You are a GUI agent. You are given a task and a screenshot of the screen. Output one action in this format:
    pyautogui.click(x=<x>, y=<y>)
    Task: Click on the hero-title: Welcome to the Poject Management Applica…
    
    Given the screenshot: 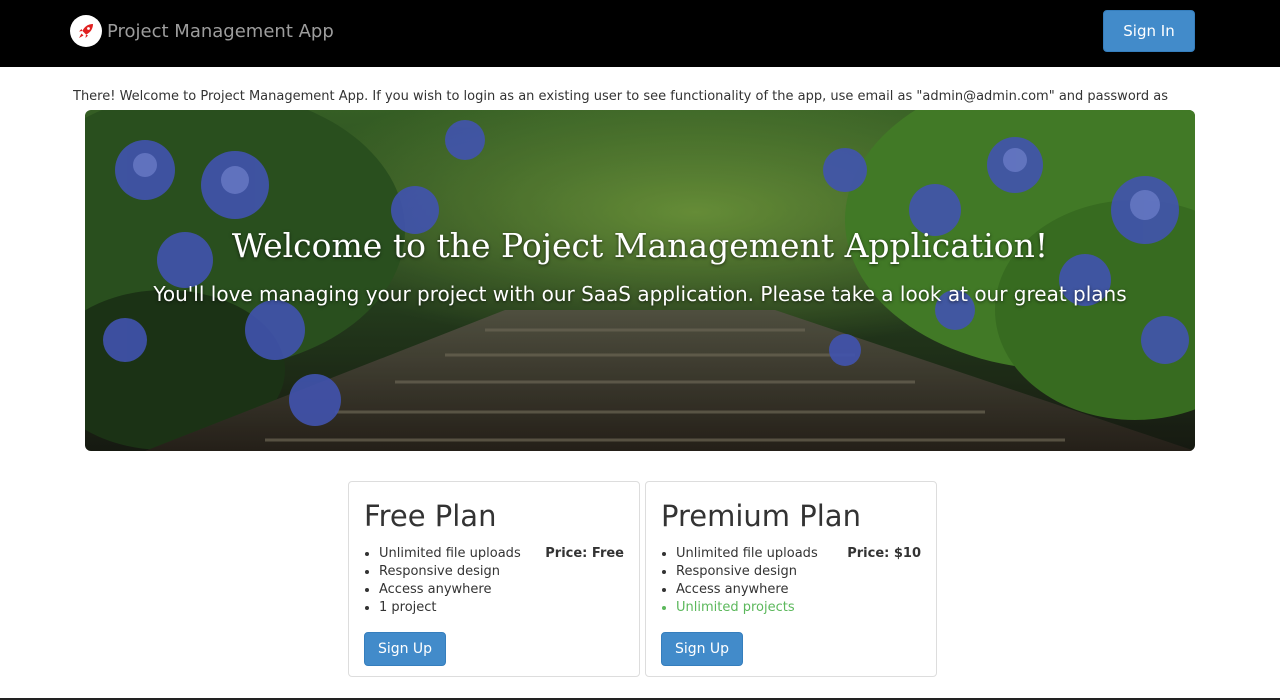 What is the action you would take?
    pyautogui.click(x=640, y=245)
    